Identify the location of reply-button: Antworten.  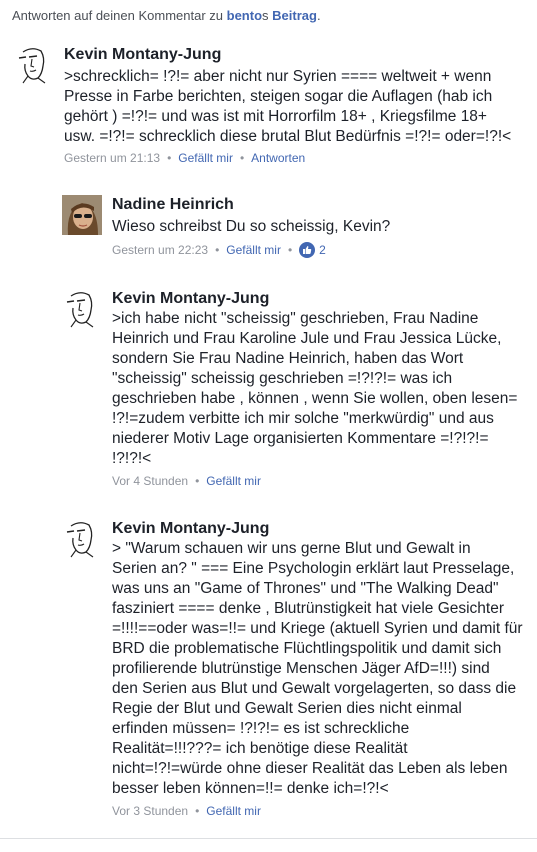
(278, 158).